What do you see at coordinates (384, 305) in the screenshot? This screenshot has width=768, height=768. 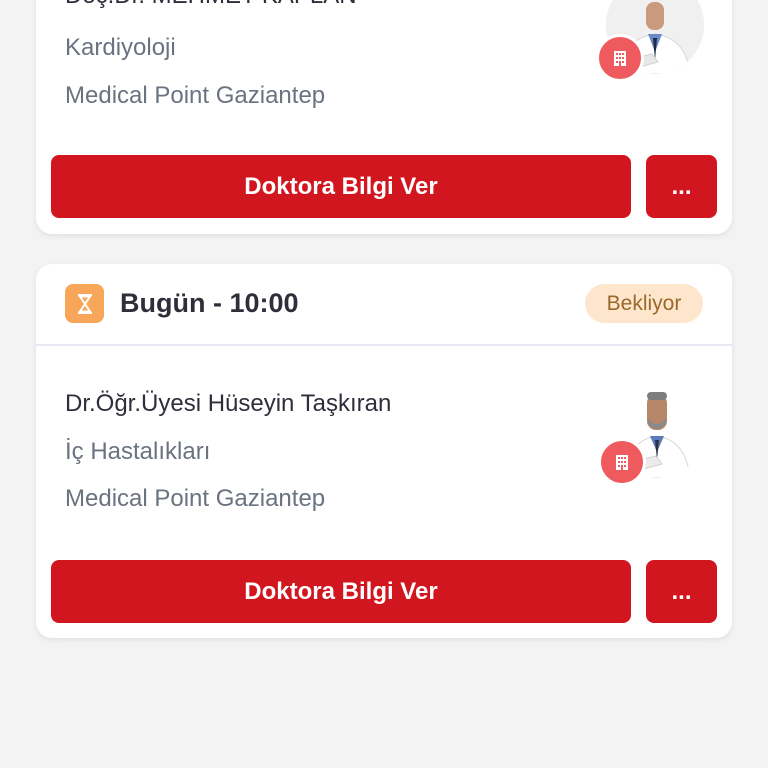 I see `appointment-header: Bugün - 10:00 Bekliyor` at bounding box center [384, 305].